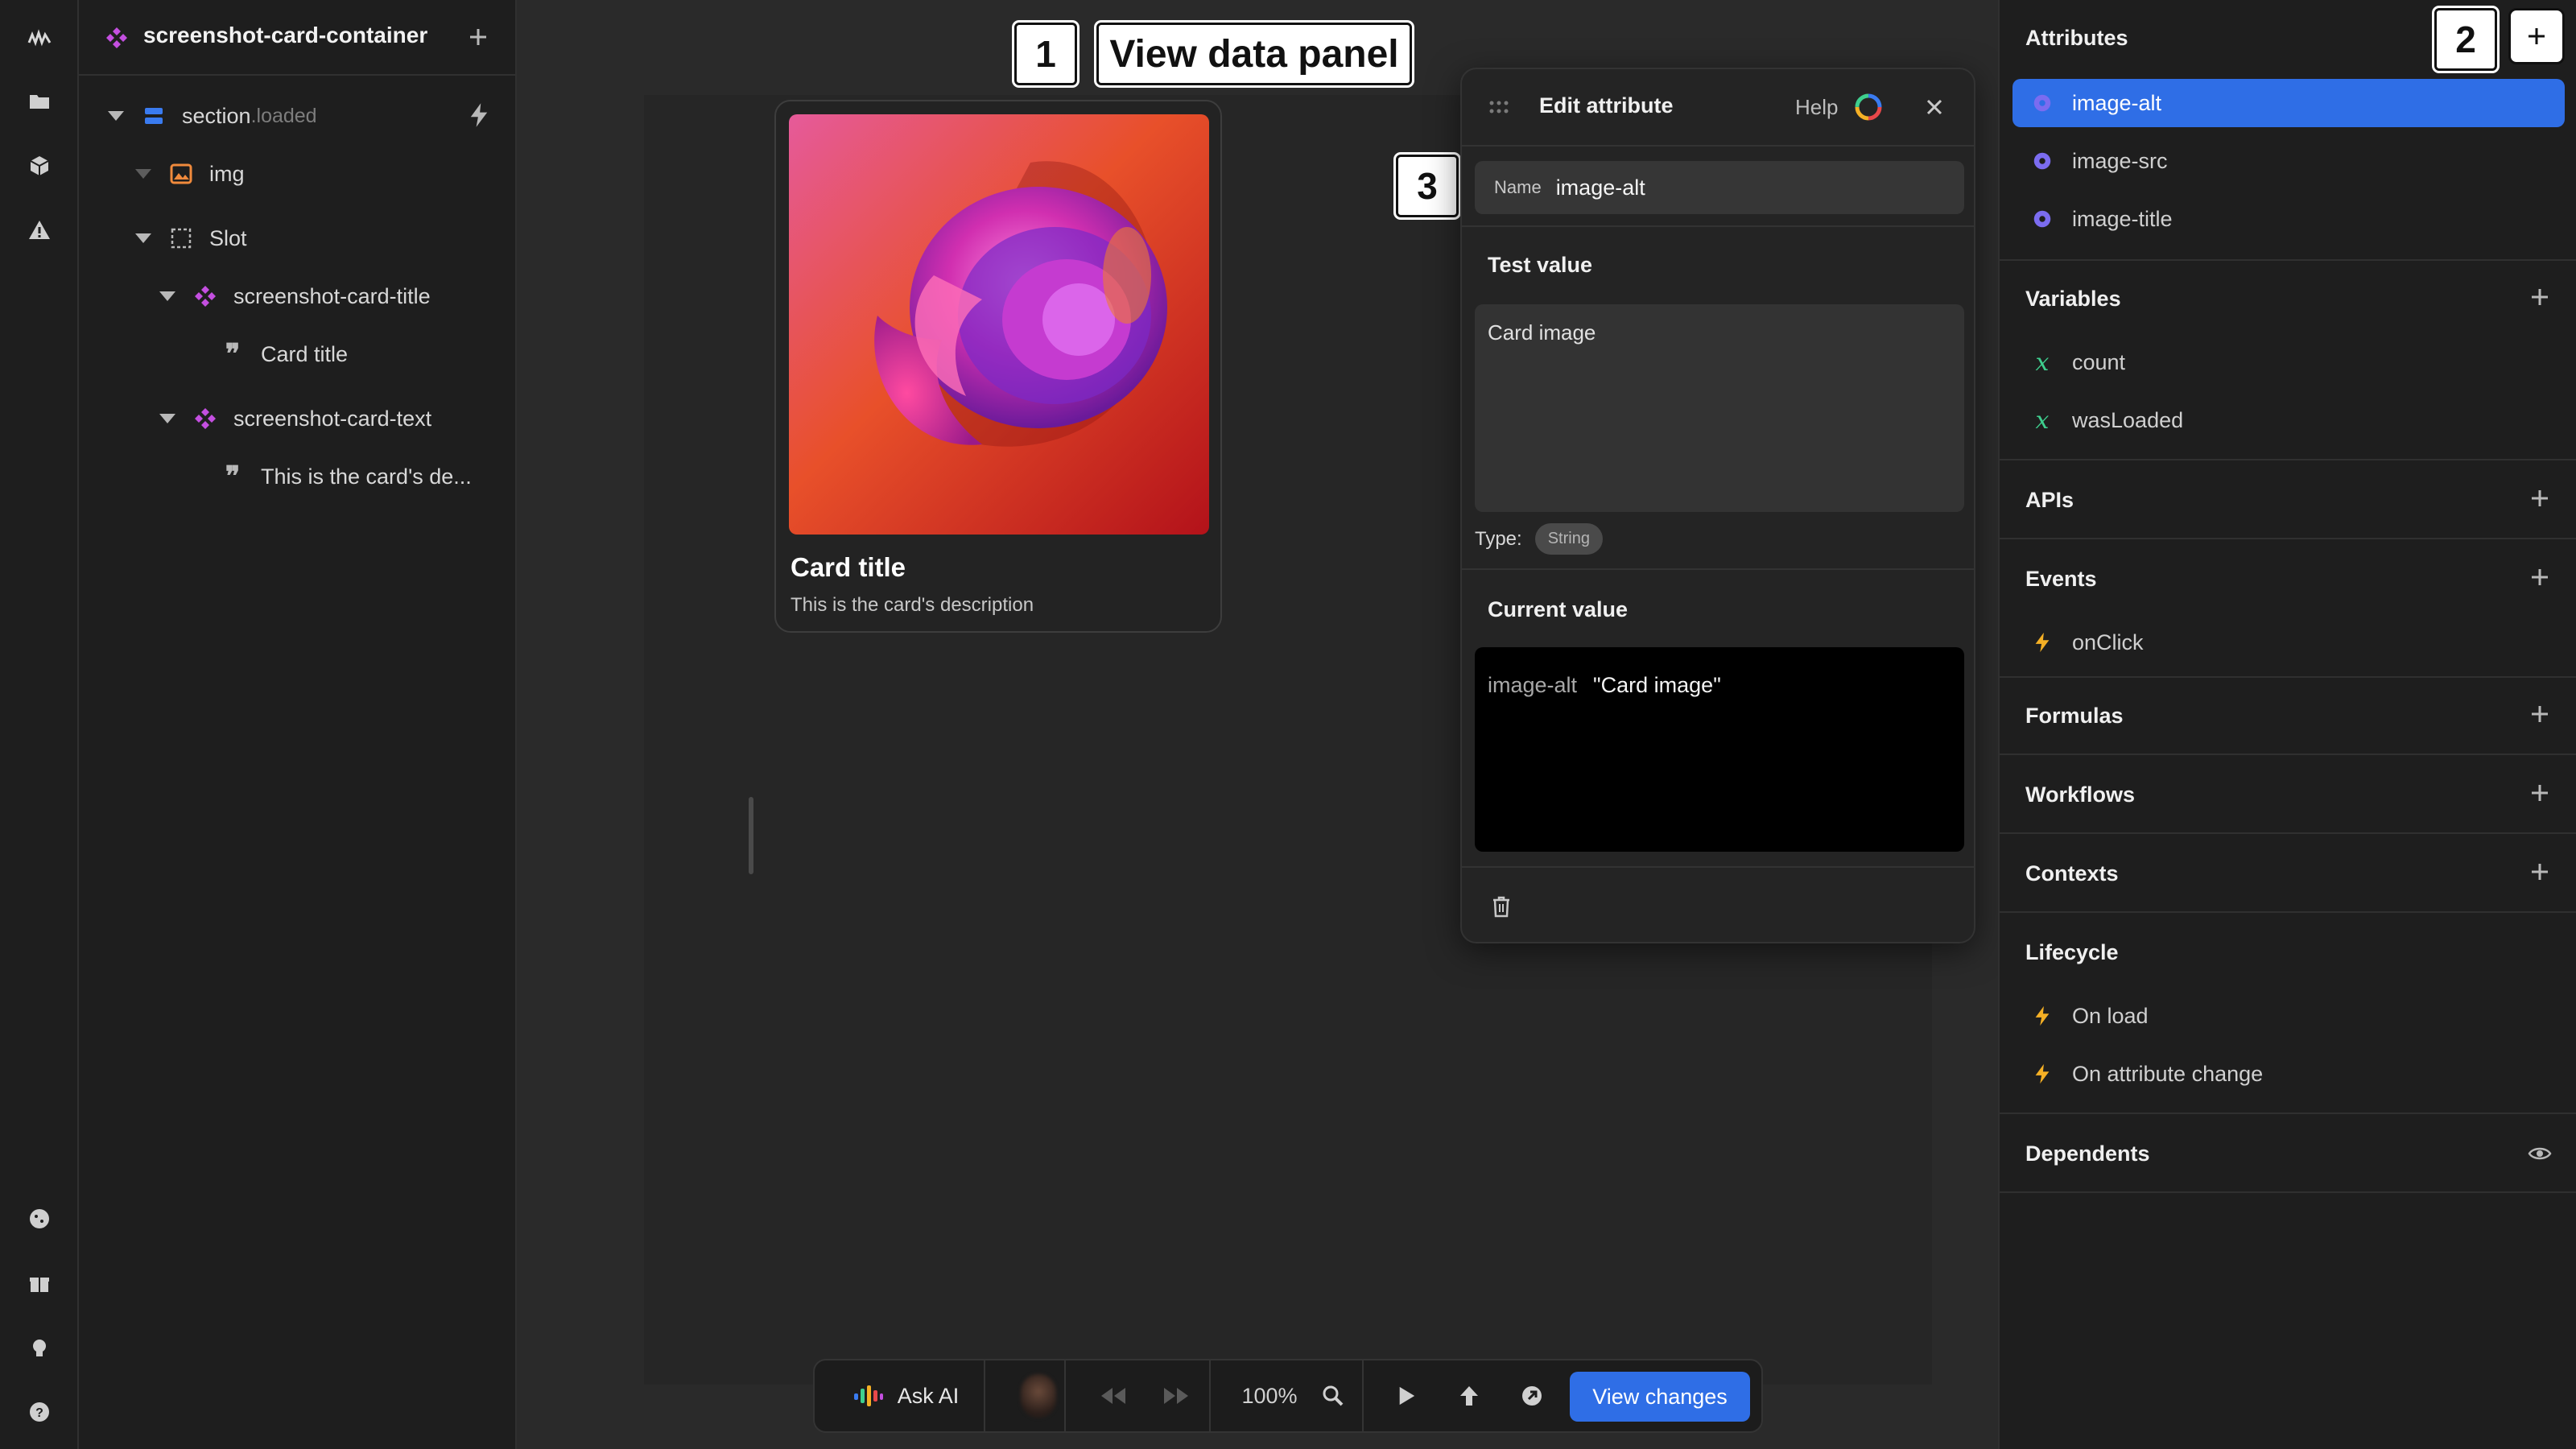 This screenshot has height=1449, width=2576. Describe the element at coordinates (39, 724) in the screenshot. I see `app-rail: ?` at that location.